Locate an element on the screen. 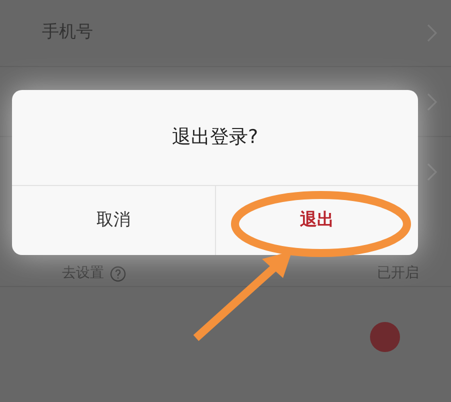 The height and width of the screenshot is (402, 451). help-icon is located at coordinates (118, 274).